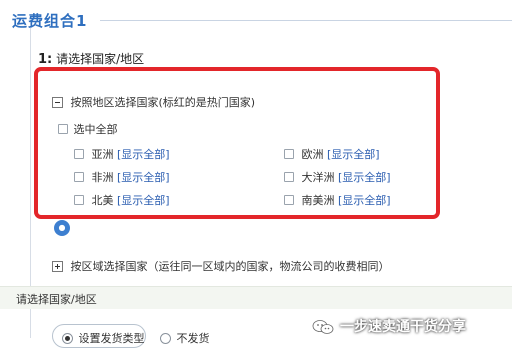 This screenshot has width=512, height=352. I want to click on section-label: 请选择国家/地区, so click(56, 299).